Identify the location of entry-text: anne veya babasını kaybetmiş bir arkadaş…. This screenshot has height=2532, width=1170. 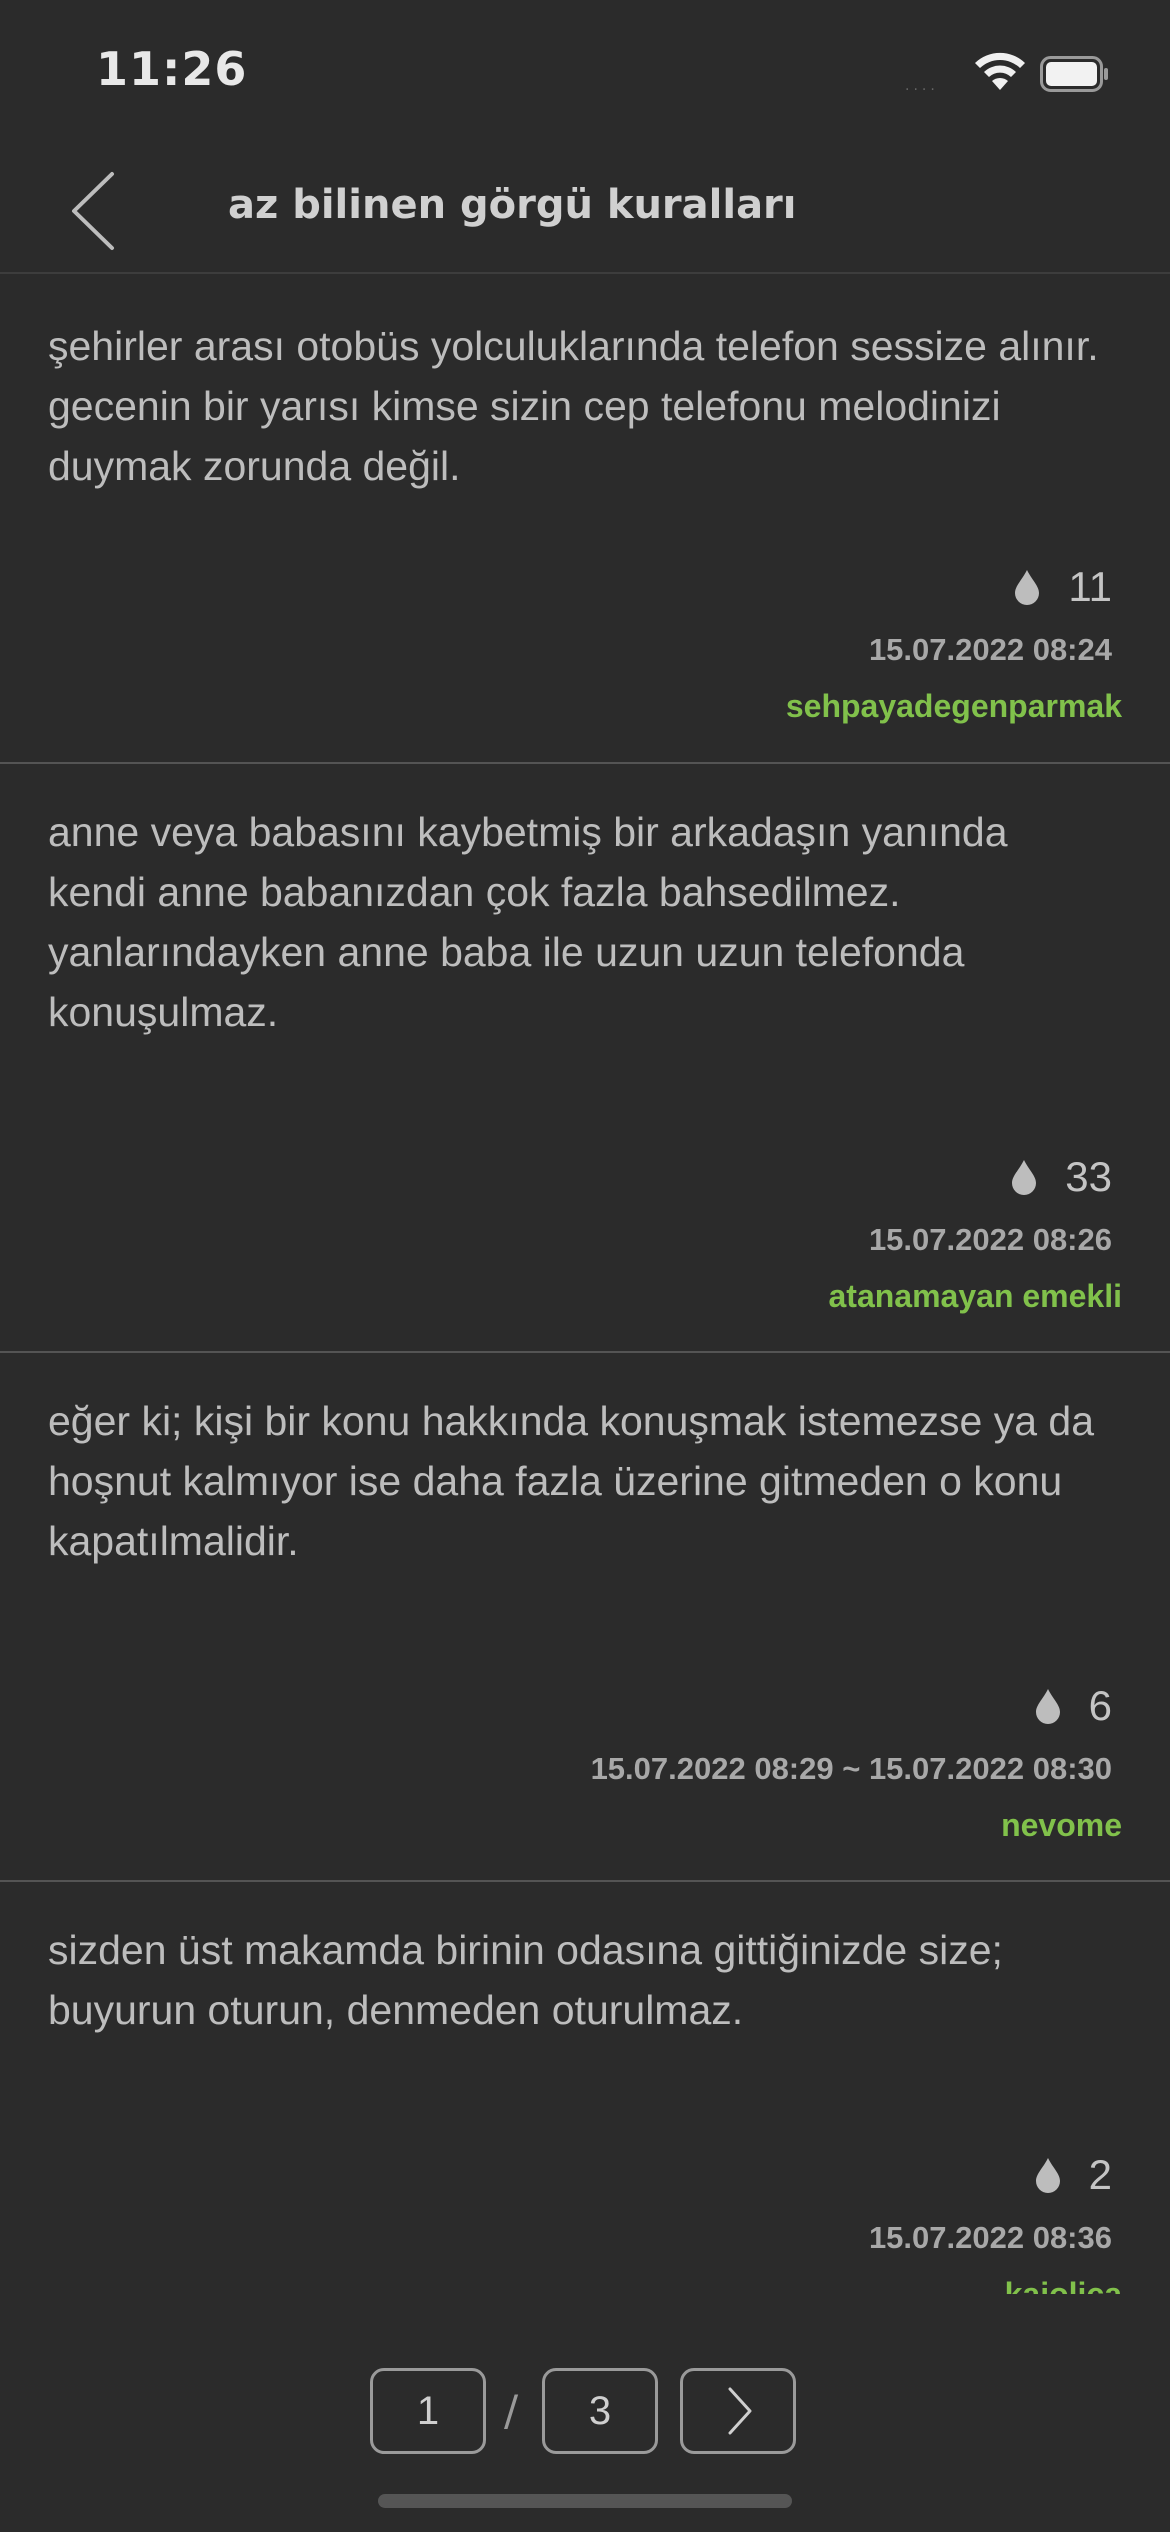
(528, 922).